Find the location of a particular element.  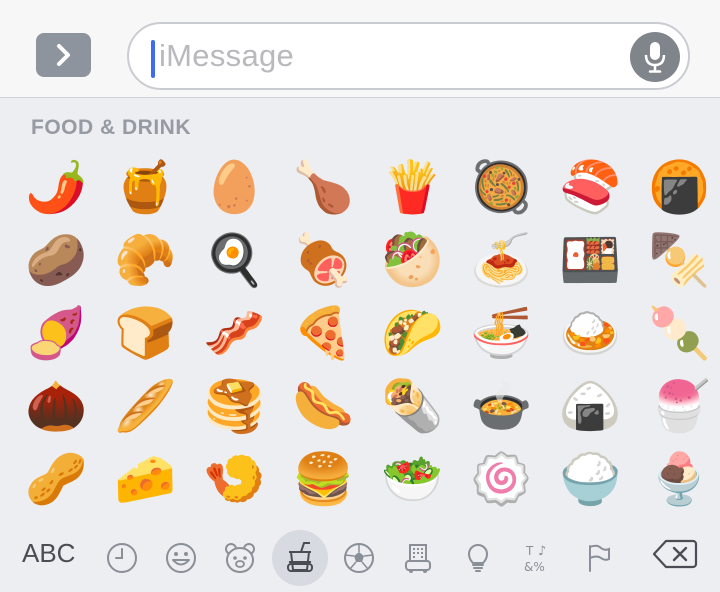

emoji-key: 🥔 is located at coordinates (56, 259).